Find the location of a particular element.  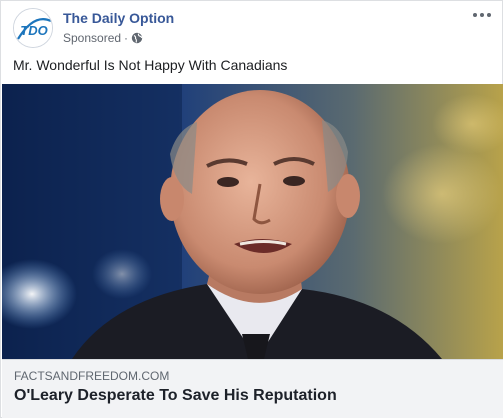

avatar-logo-text: TDO is located at coordinates (33, 30).